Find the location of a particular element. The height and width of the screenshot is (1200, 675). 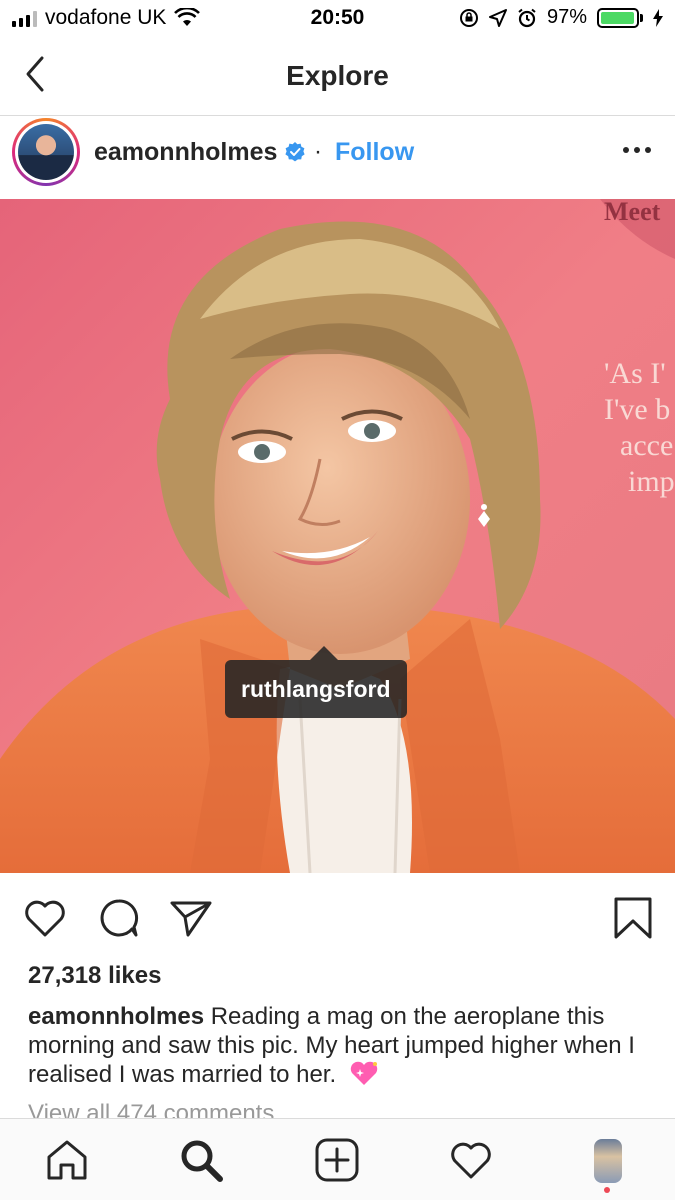

battery-fill is located at coordinates (617, 17).